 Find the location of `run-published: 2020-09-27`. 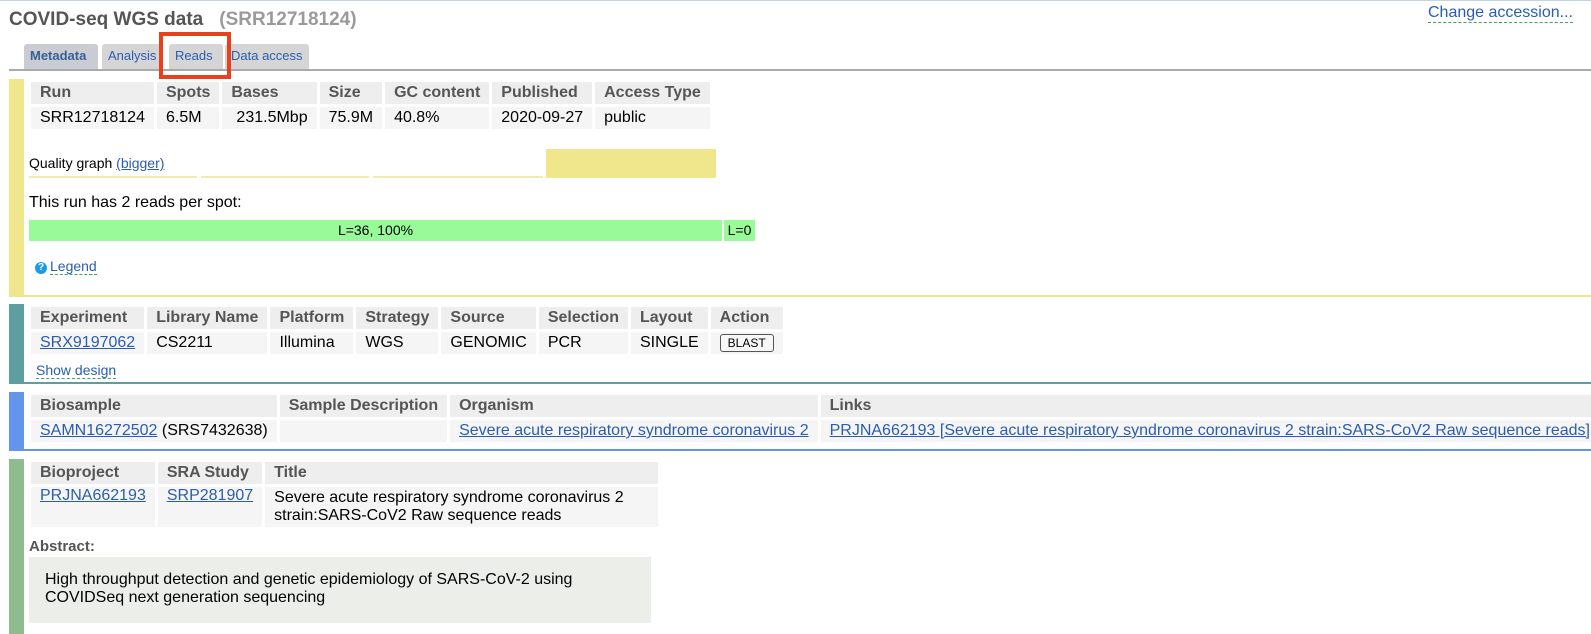

run-published: 2020-09-27 is located at coordinates (542, 118).